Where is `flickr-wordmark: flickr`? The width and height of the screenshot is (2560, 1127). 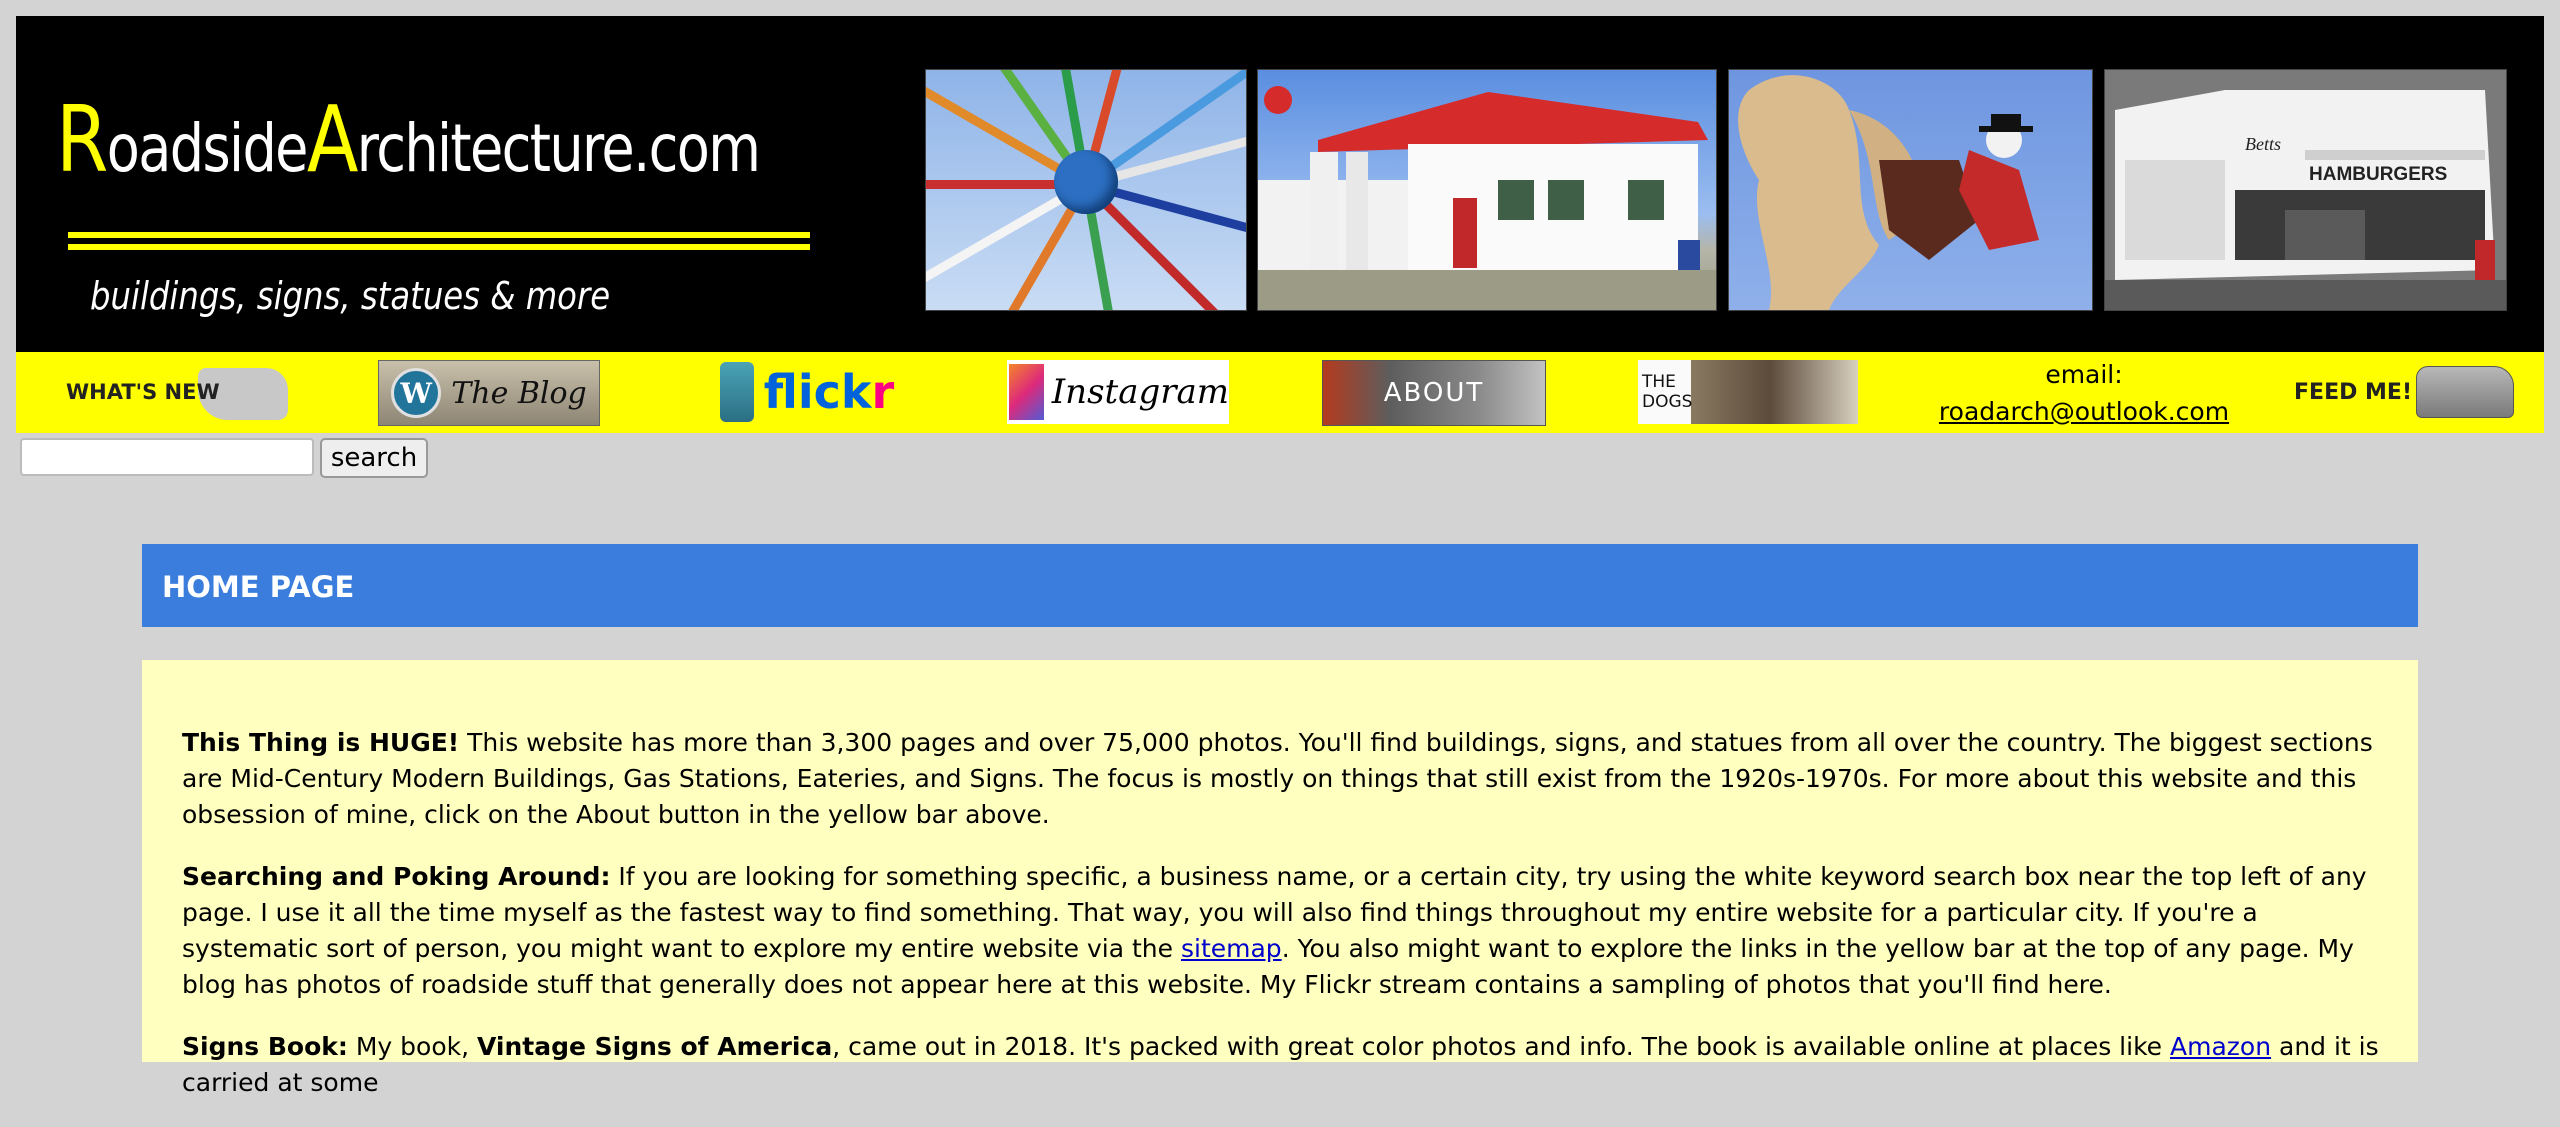
flickr-wordmark: flickr is located at coordinates (829, 392).